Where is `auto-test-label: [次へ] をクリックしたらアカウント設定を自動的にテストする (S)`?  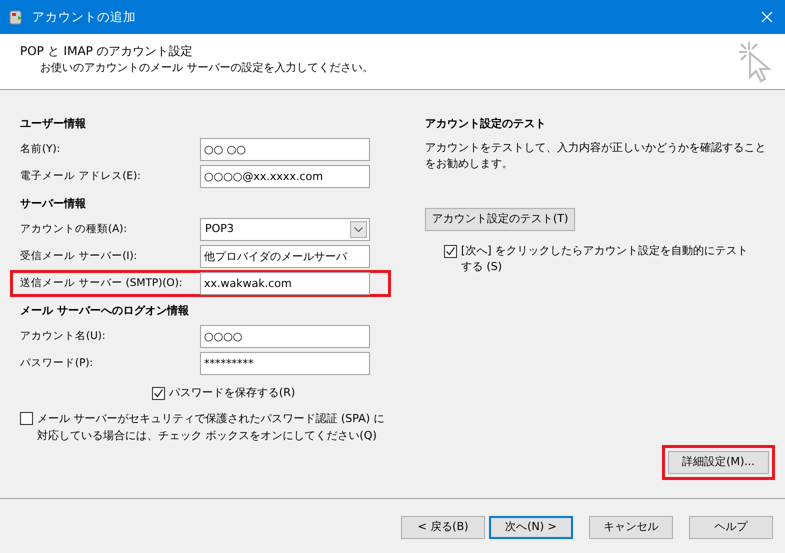
auto-test-label: [次へ] をクリックしたらアカウント設定を自動的にテストする (S) is located at coordinates (605, 259).